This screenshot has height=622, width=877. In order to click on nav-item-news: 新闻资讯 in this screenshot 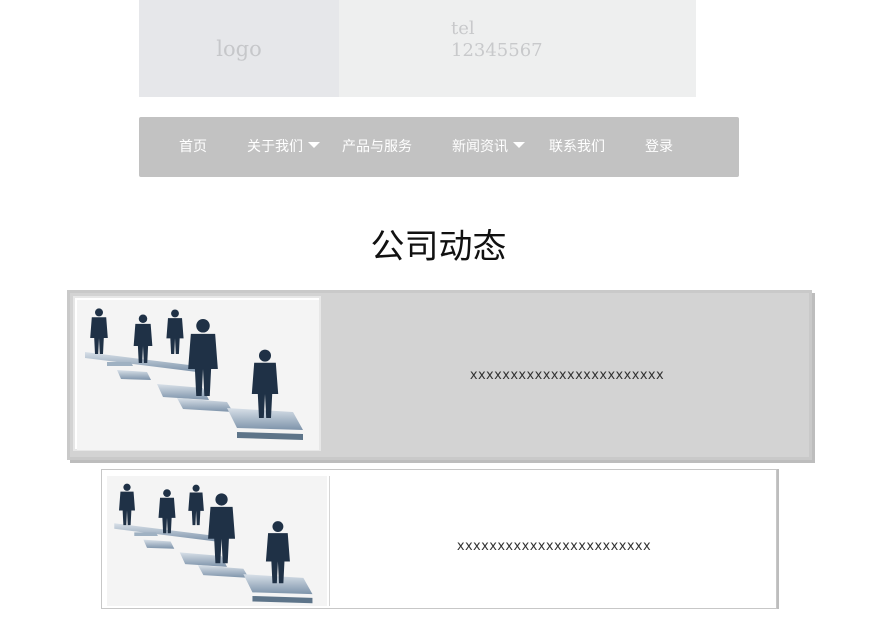, I will do `click(488, 147)`.